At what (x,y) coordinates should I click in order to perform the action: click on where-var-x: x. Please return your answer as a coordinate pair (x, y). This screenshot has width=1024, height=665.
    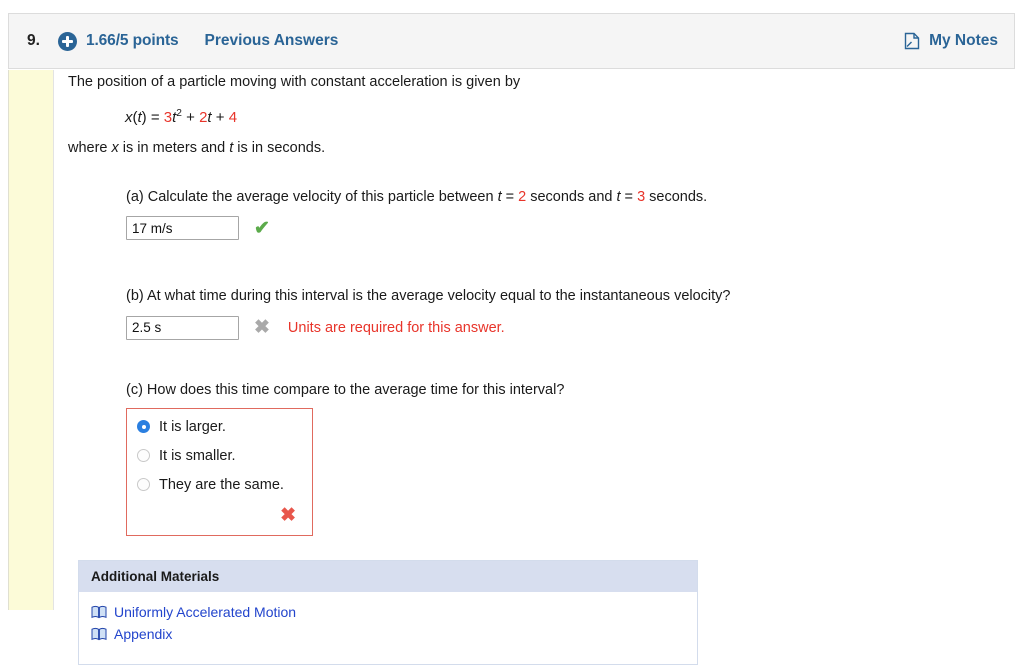
    Looking at the image, I should click on (115, 148).